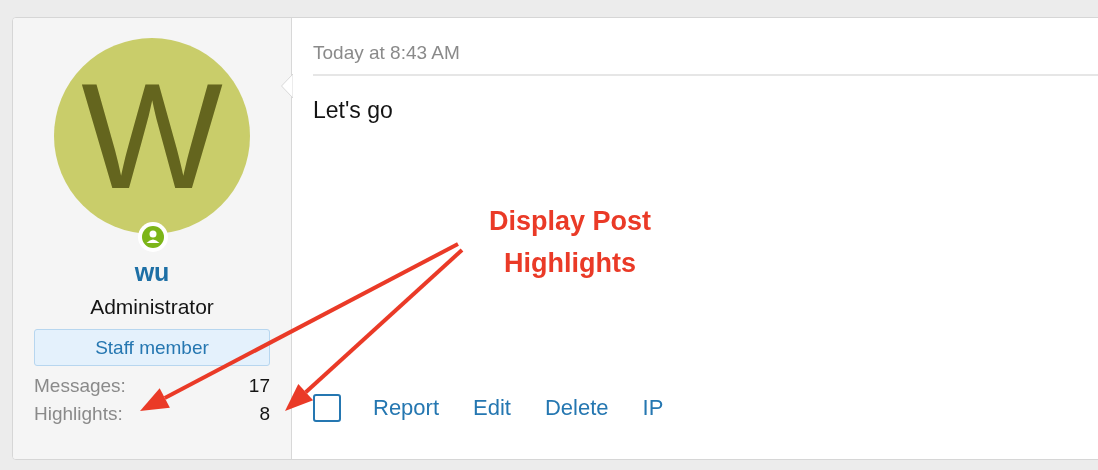 The width and height of the screenshot is (1098, 470). What do you see at coordinates (576, 408) in the screenshot?
I see `post-action-link: Delete` at bounding box center [576, 408].